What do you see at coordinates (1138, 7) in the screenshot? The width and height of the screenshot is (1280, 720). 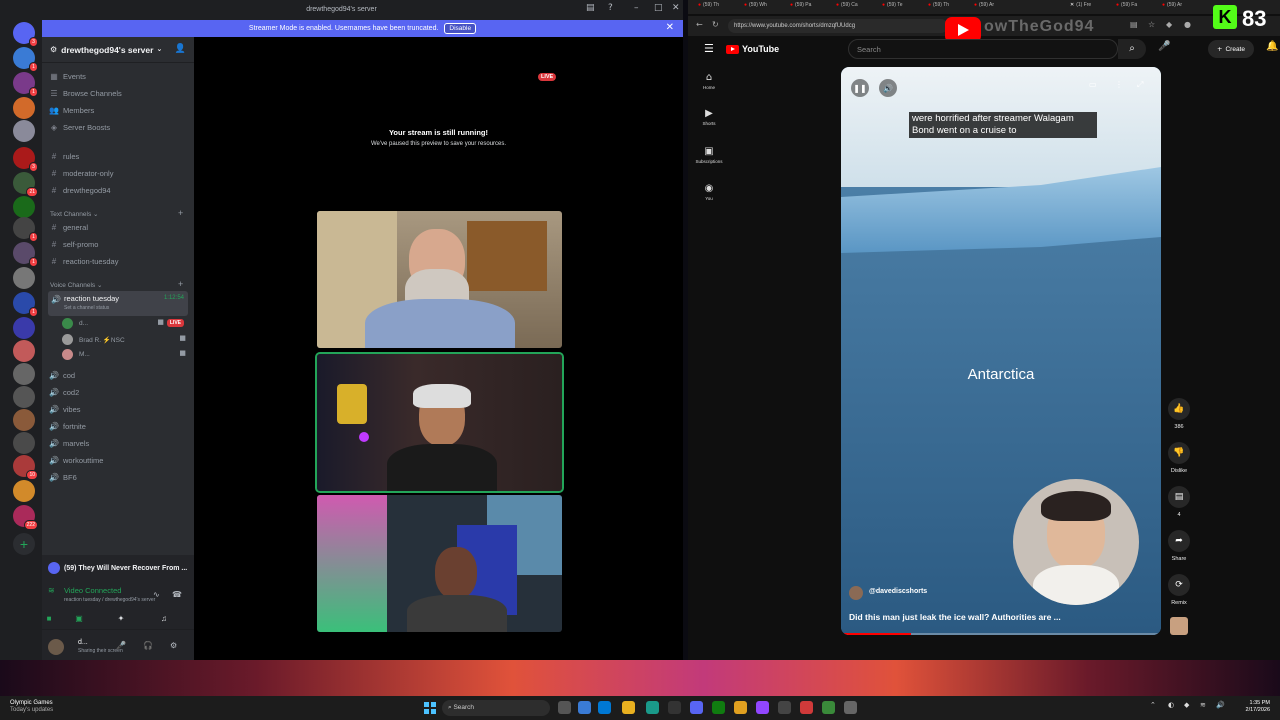 I see `tab: ● (59) Fa` at bounding box center [1138, 7].